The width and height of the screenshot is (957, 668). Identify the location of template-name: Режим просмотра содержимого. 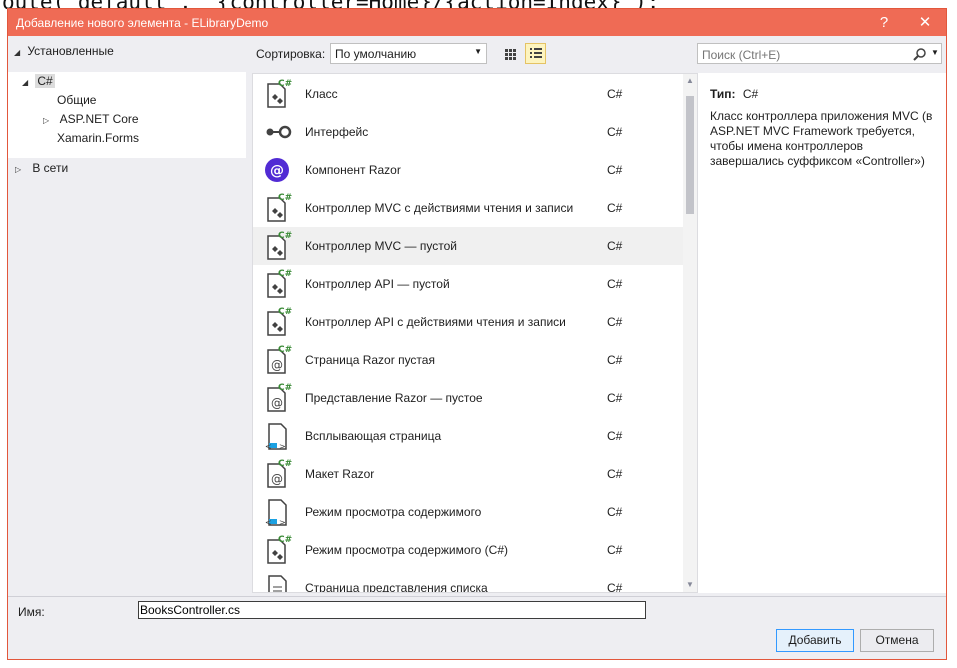
(393, 512).